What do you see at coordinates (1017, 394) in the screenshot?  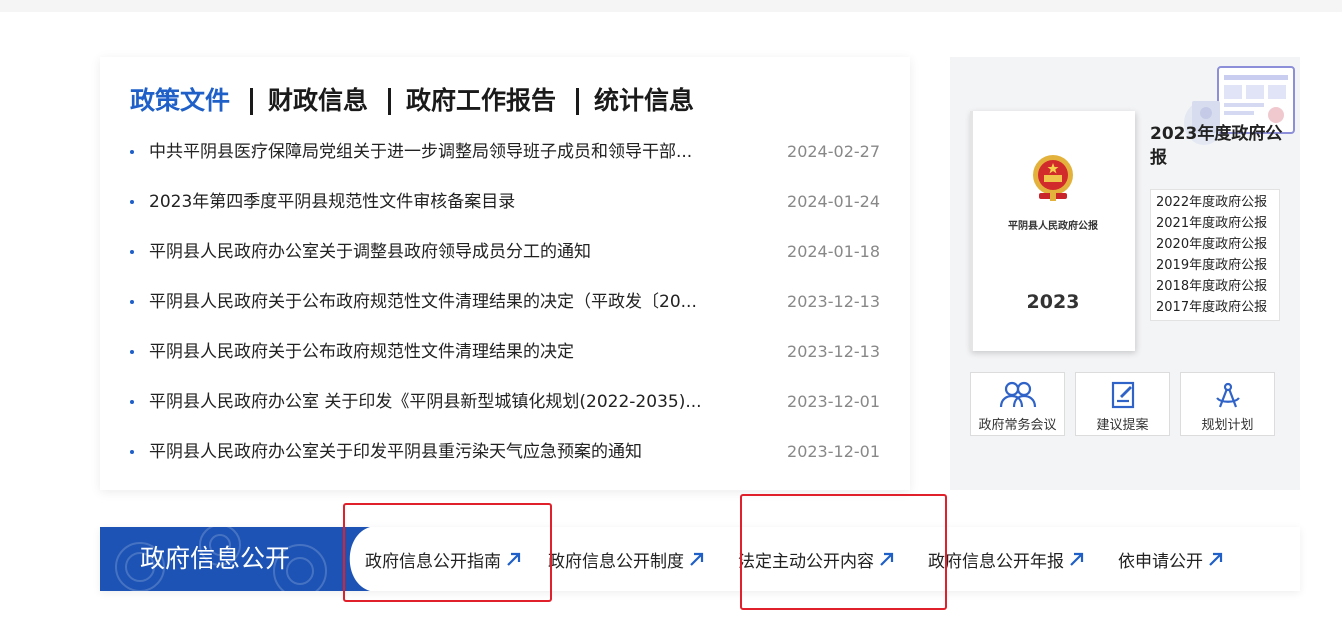 I see `people-icon` at bounding box center [1017, 394].